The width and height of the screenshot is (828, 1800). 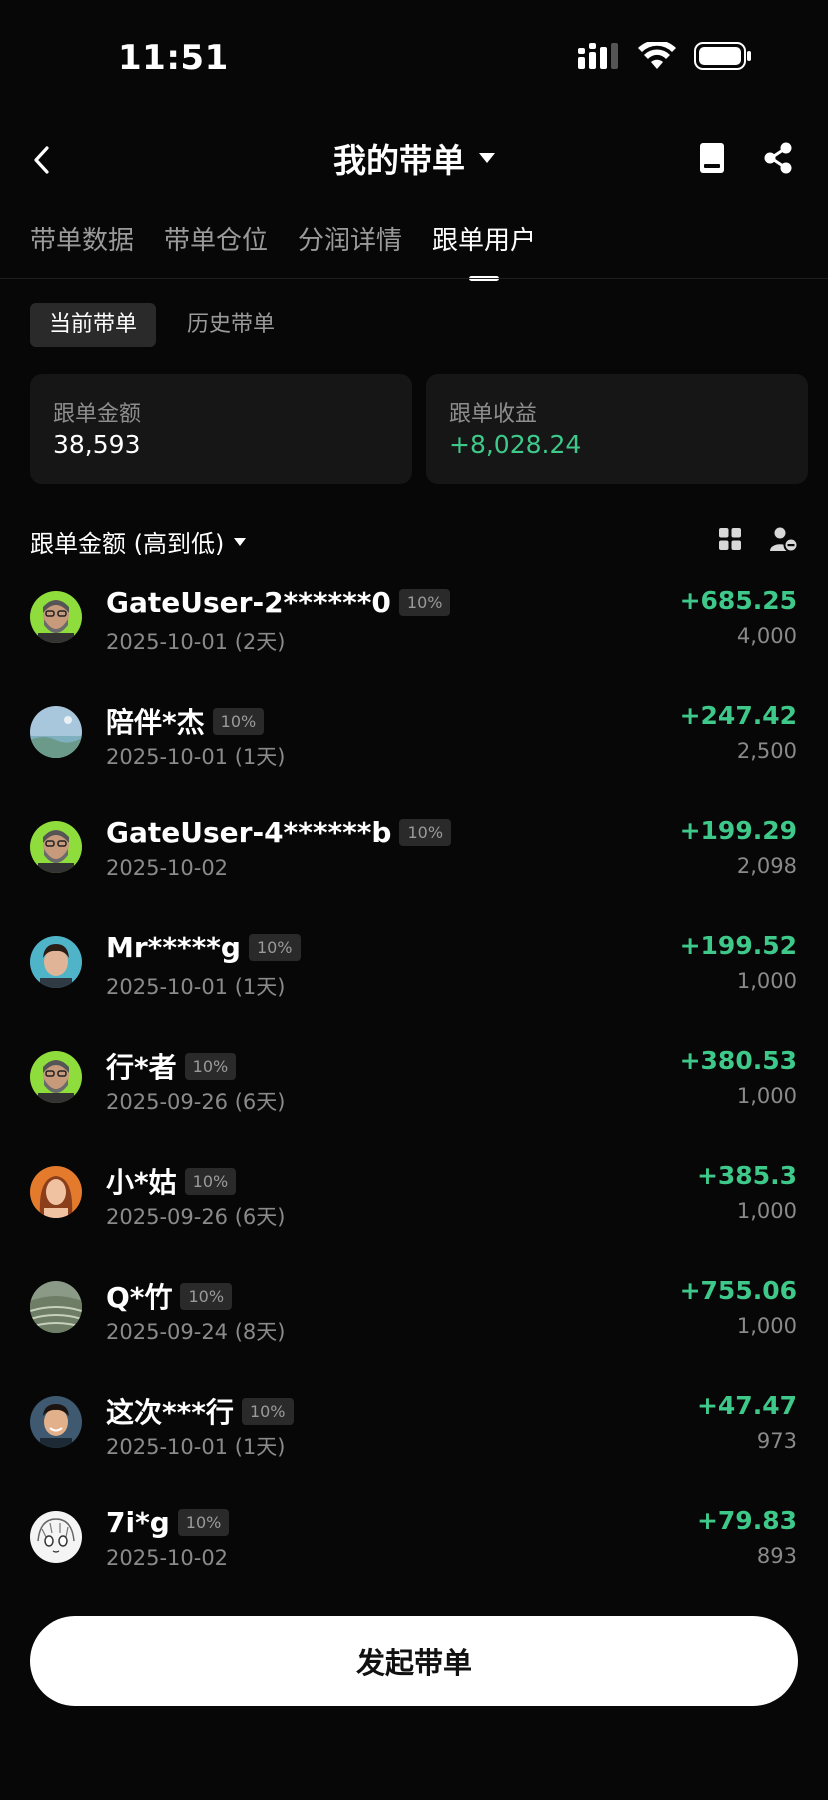 What do you see at coordinates (249, 832) in the screenshot?
I see `follower-name: GateUser-4******b` at bounding box center [249, 832].